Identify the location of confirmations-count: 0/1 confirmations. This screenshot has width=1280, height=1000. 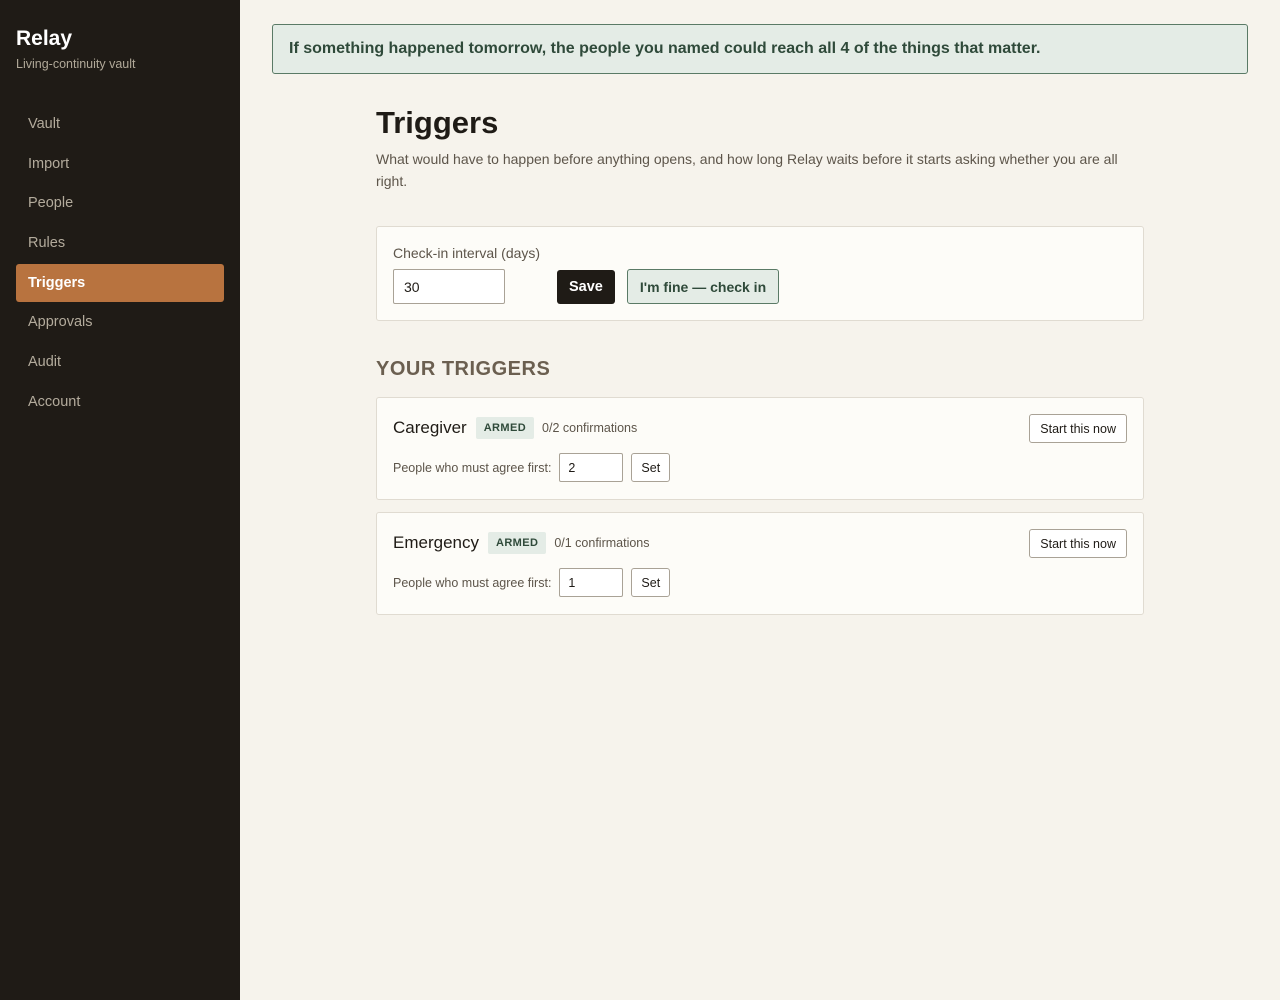
(602, 543).